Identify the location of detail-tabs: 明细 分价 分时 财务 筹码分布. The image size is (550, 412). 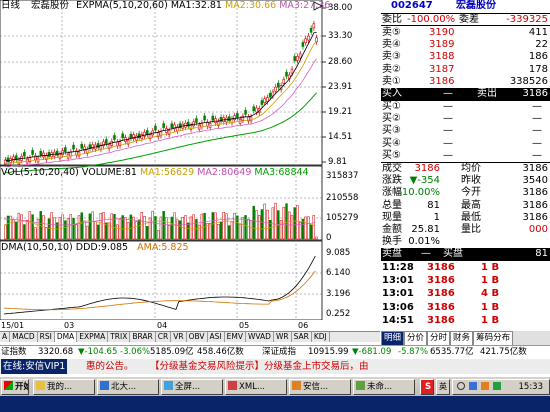
(465, 338).